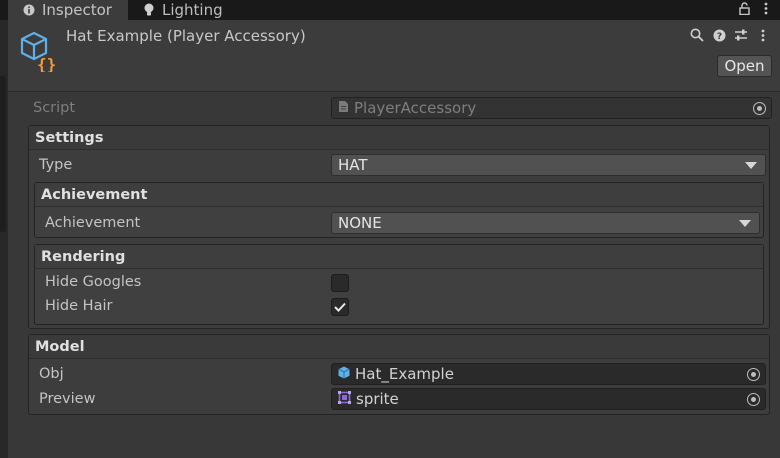  I want to click on help-icon: ?, so click(719, 35).